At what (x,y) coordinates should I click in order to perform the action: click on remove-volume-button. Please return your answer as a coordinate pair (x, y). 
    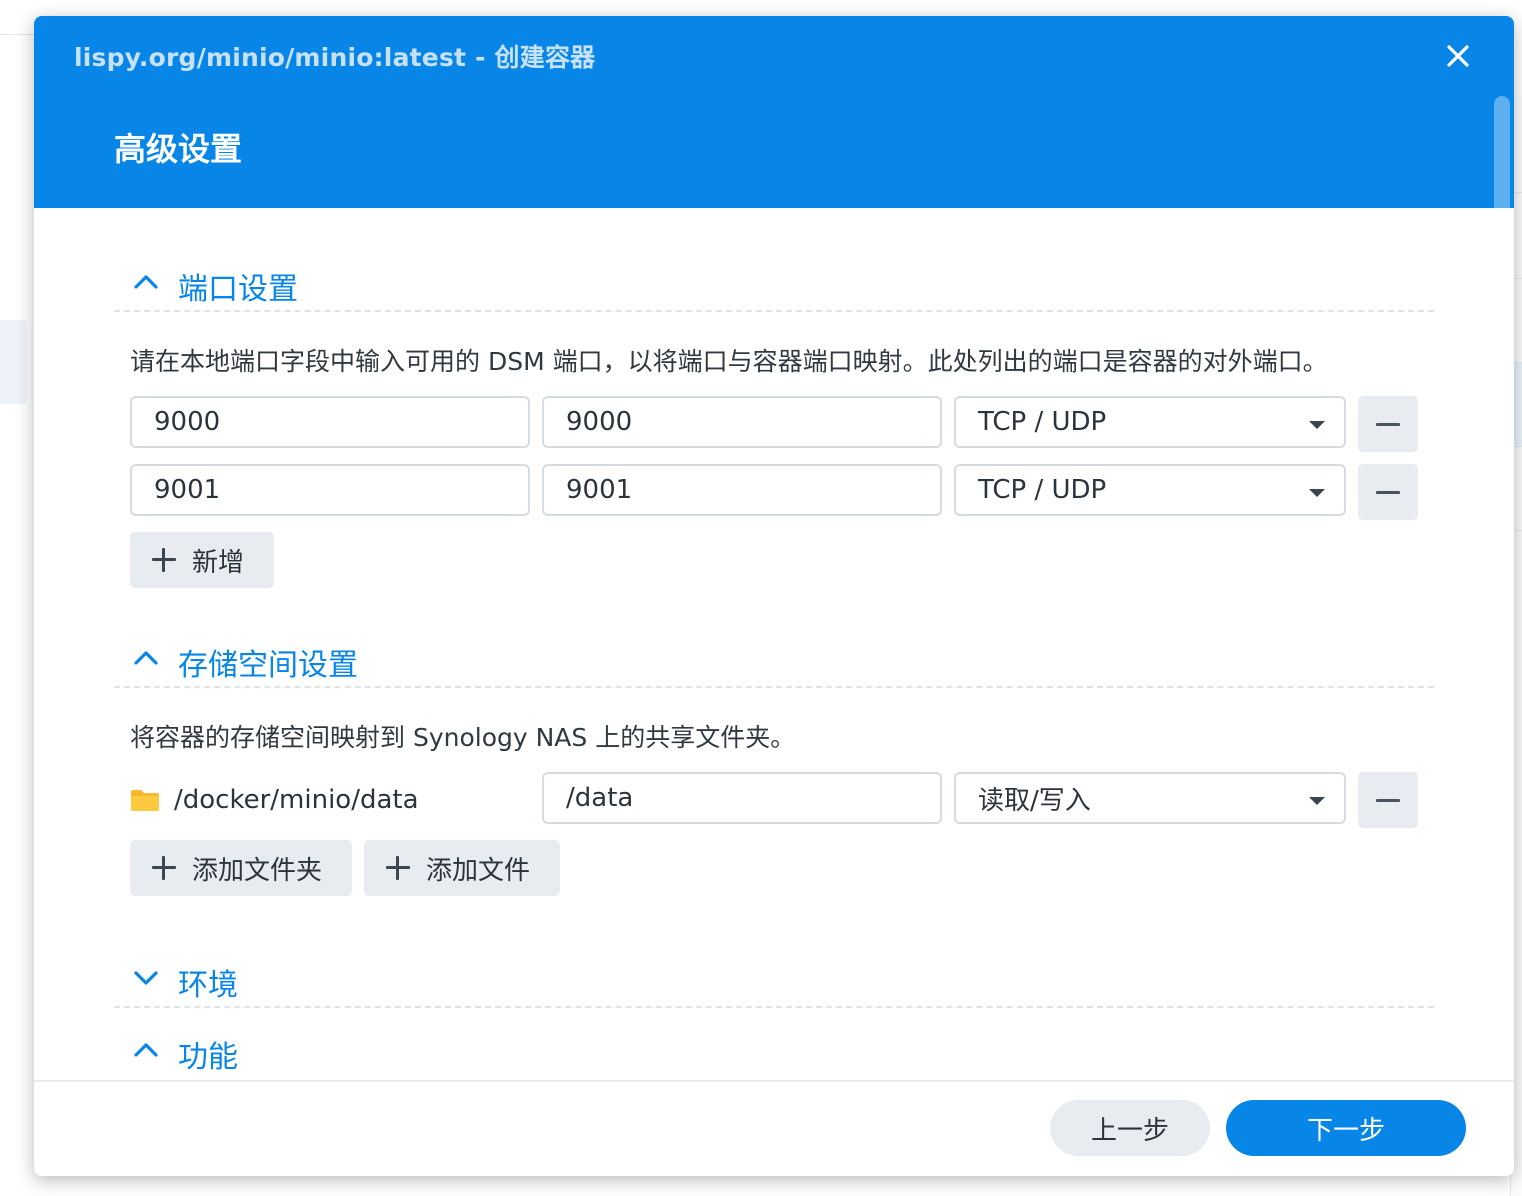
    Looking at the image, I should click on (1388, 800).